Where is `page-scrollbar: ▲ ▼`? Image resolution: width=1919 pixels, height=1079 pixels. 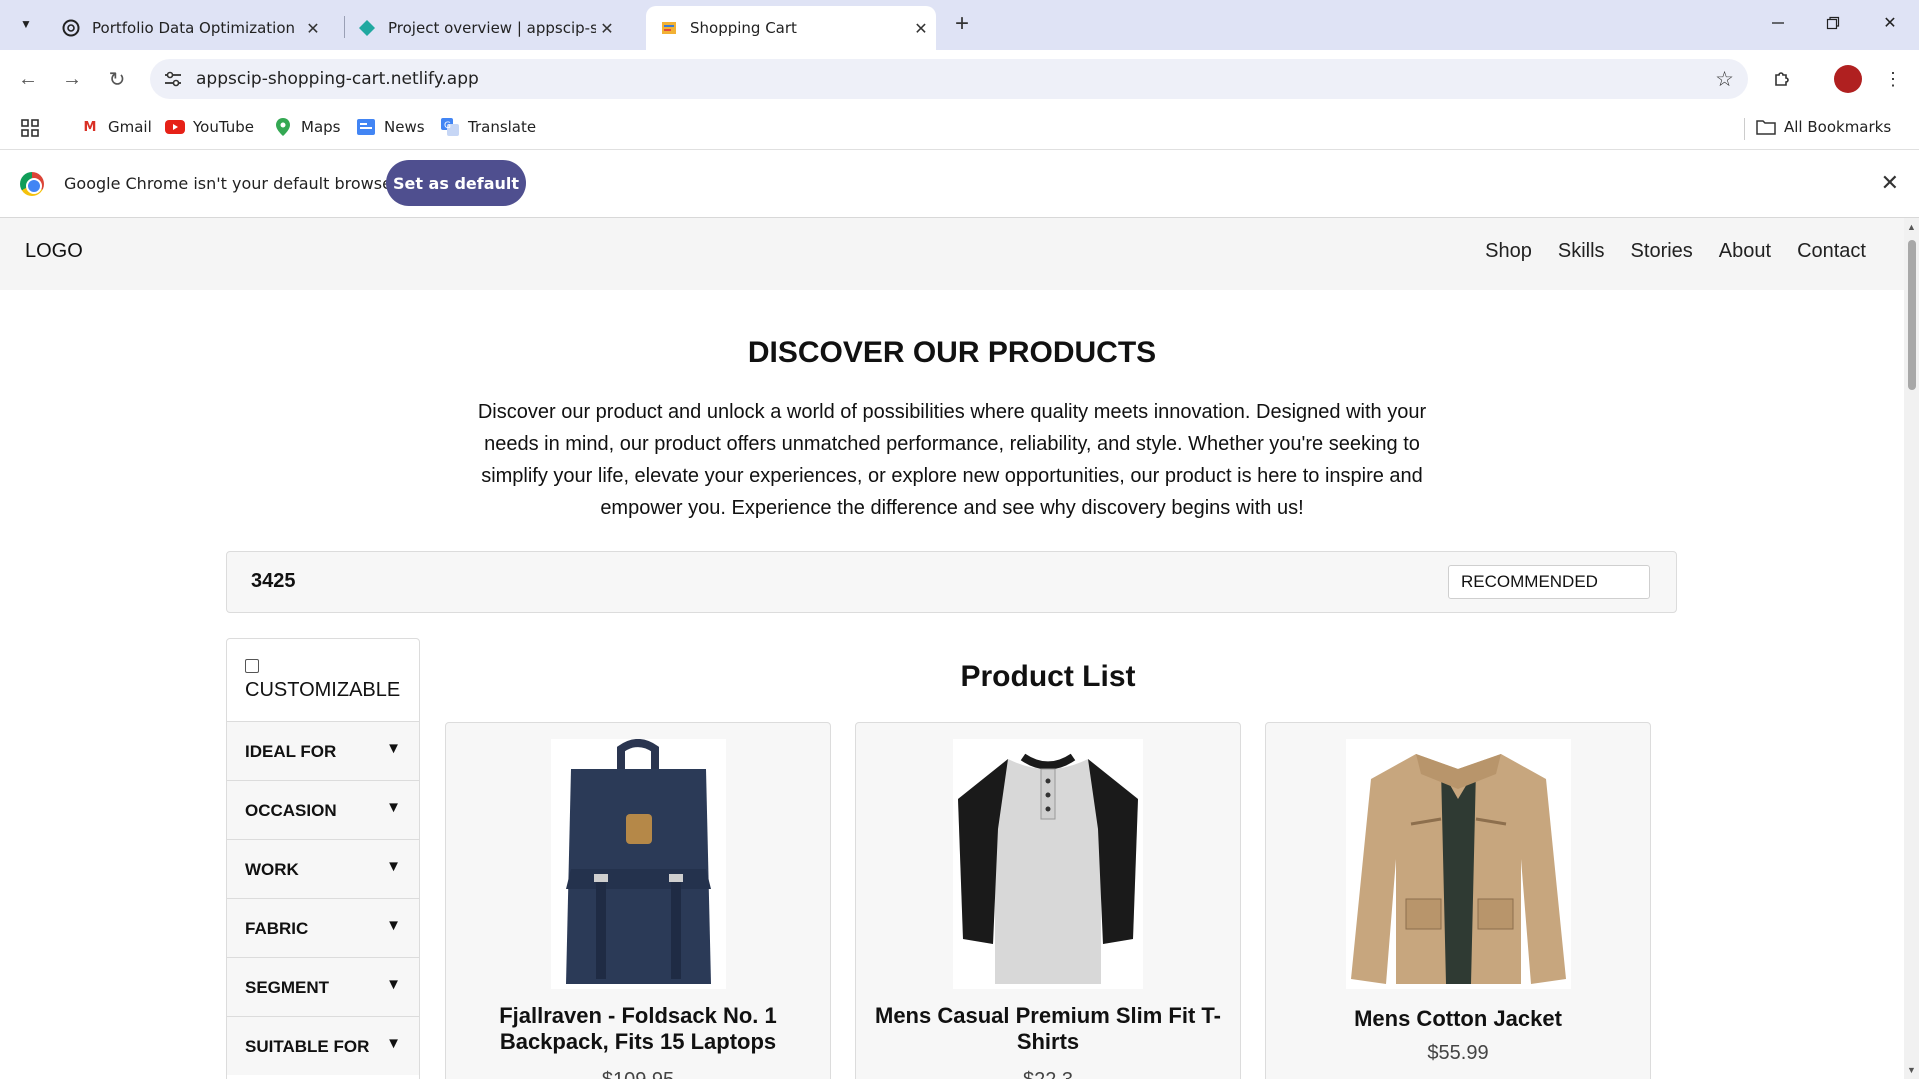 page-scrollbar: ▲ ▼ is located at coordinates (1911, 648).